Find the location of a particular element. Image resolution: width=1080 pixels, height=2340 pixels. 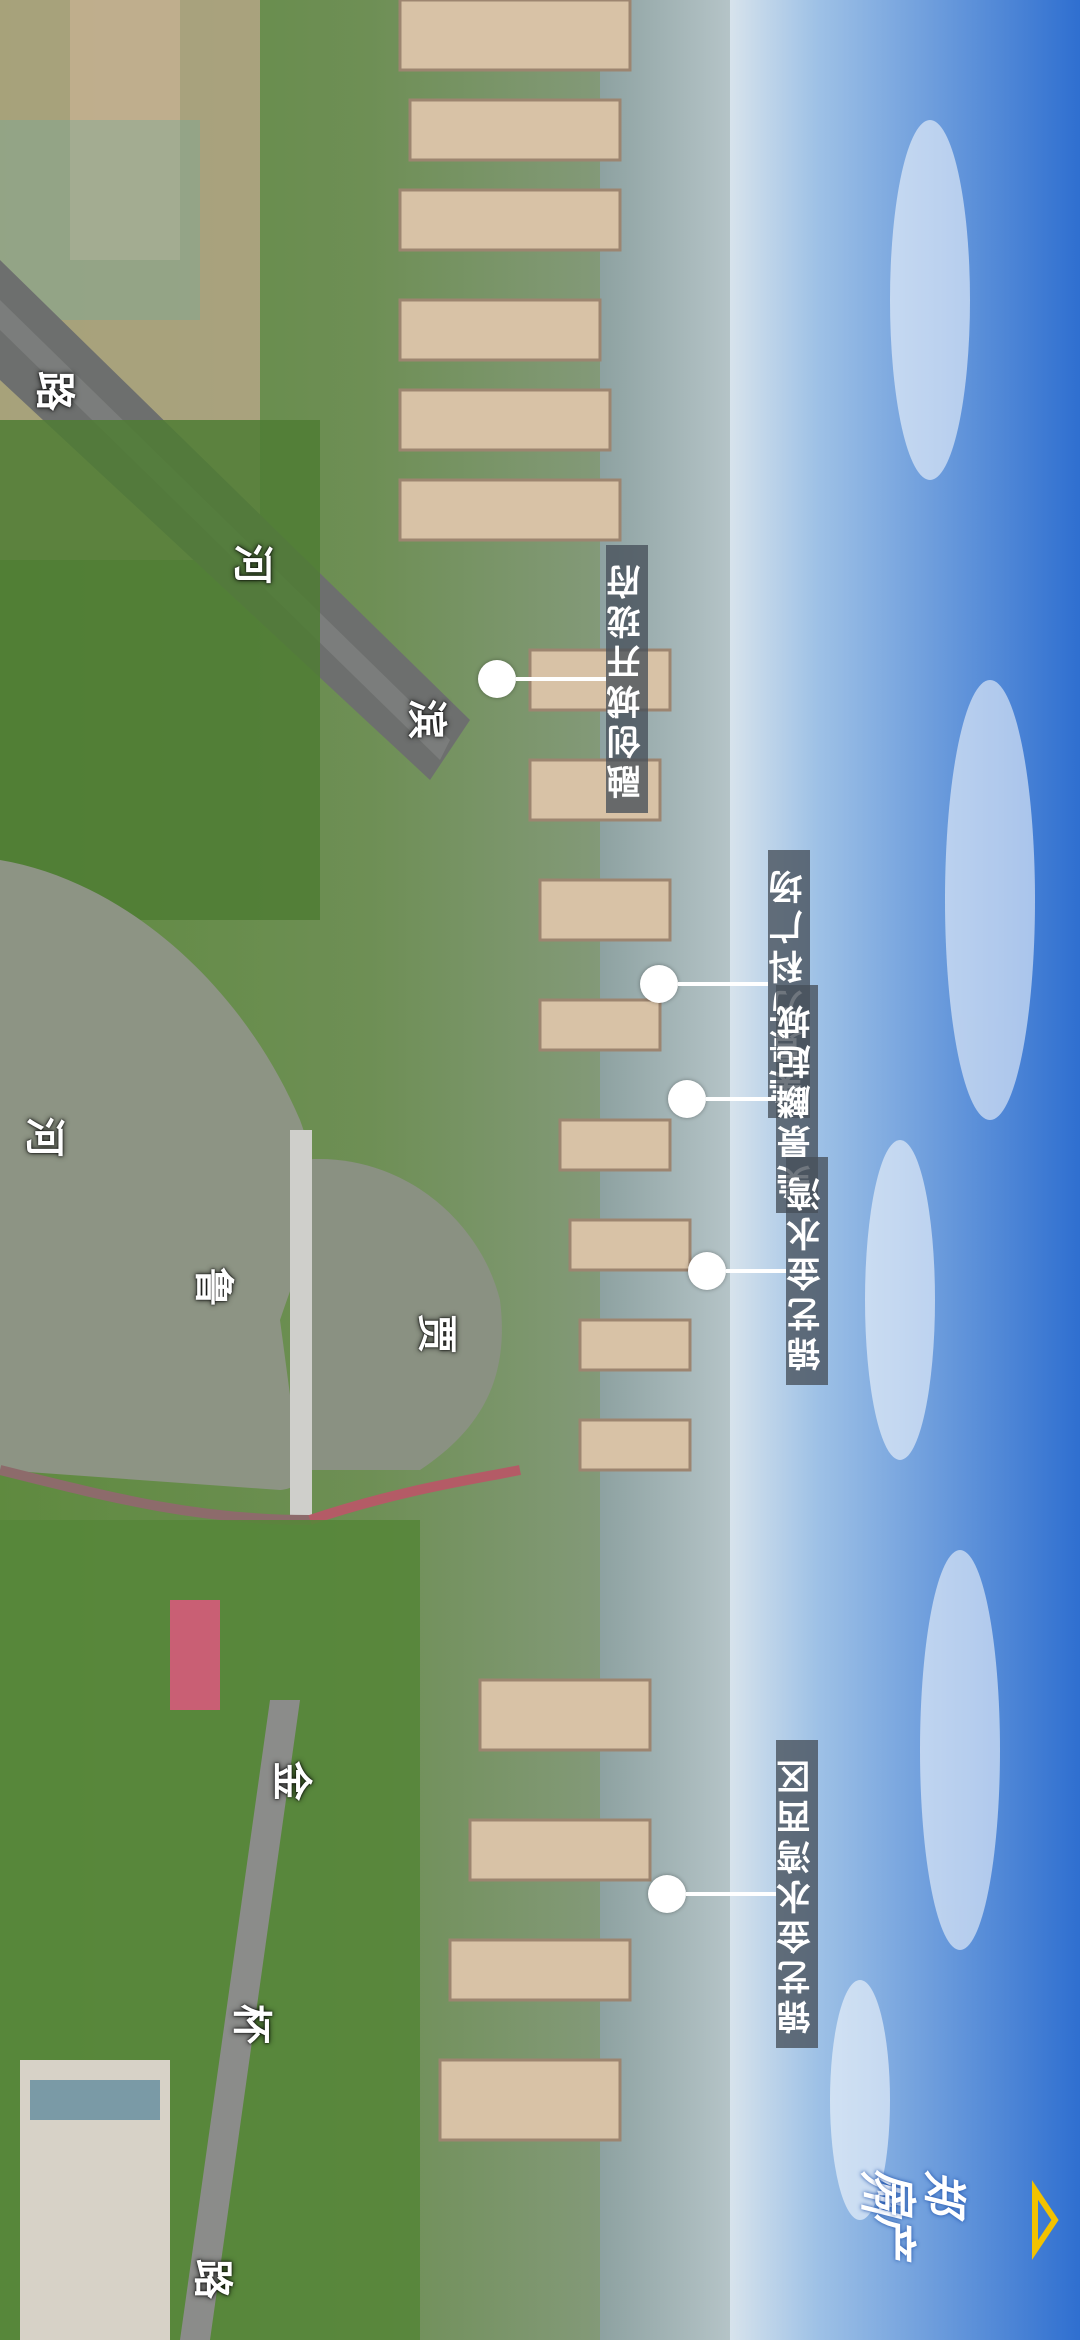

callout-label: 融创城开珑府 is located at coordinates (627, 679).